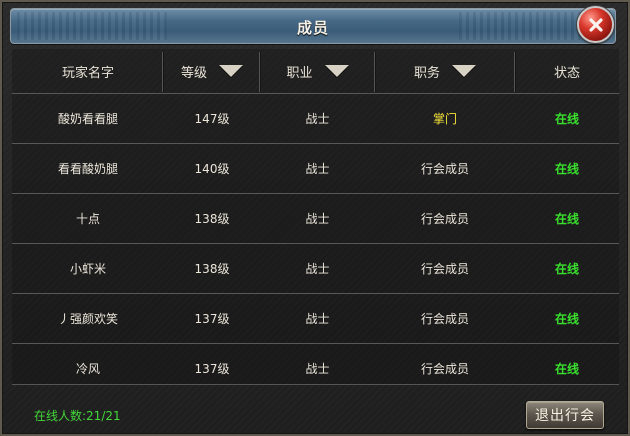  Describe the element at coordinates (77, 416) in the screenshot. I see `online-count-label: 在线人数:21/21` at that location.